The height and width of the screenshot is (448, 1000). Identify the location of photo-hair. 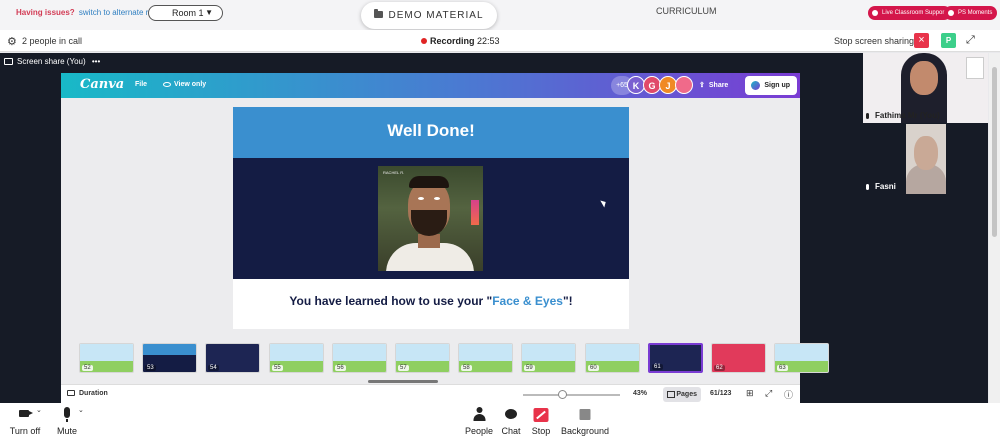
(429, 182).